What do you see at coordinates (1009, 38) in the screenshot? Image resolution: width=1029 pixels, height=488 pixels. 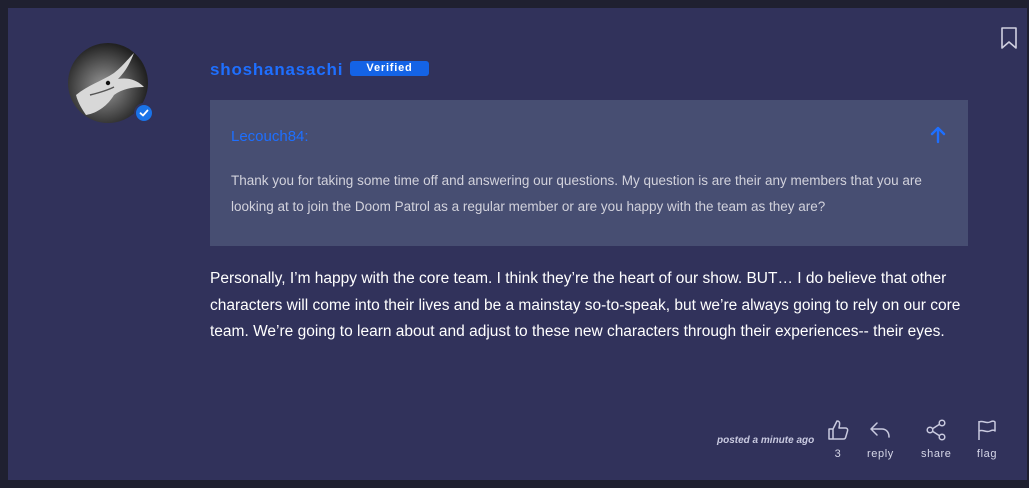 I see `bookmark-icon` at bounding box center [1009, 38].